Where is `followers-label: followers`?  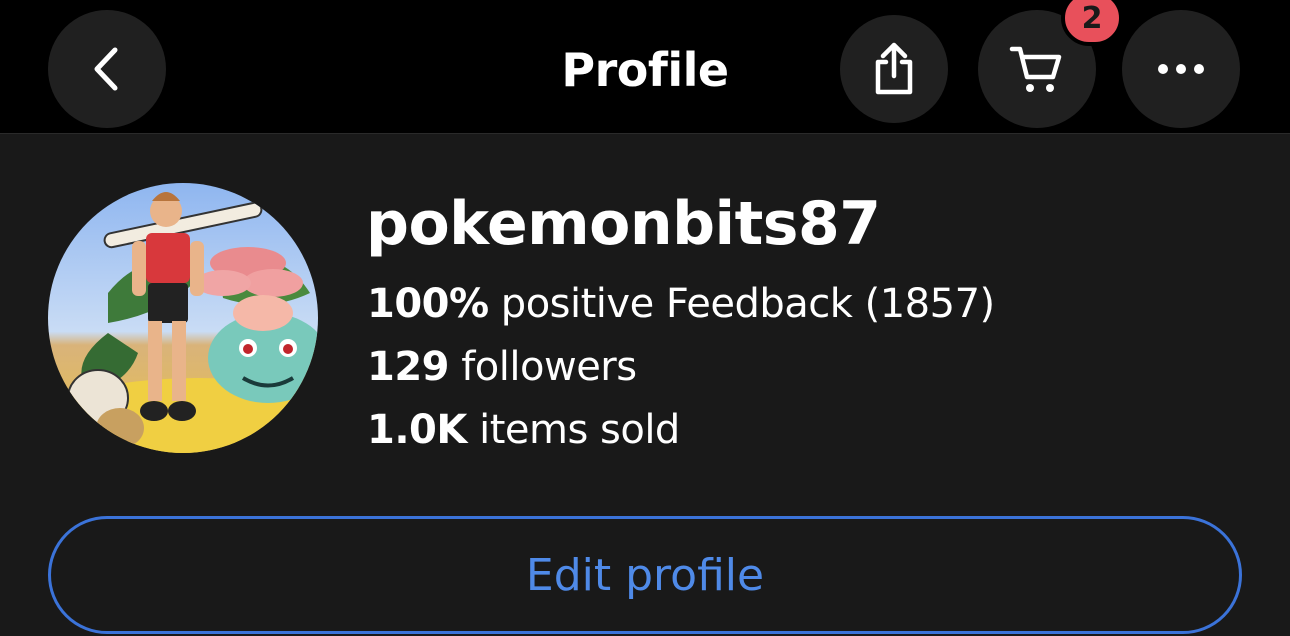 followers-label: followers is located at coordinates (549, 367).